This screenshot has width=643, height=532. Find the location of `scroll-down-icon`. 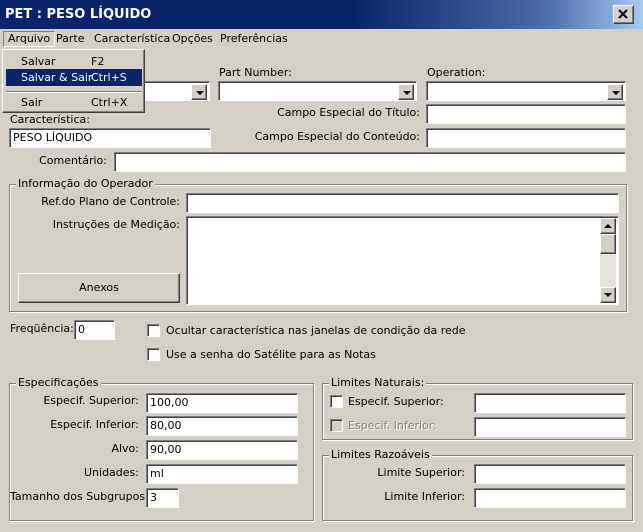

scroll-down-icon is located at coordinates (608, 295).